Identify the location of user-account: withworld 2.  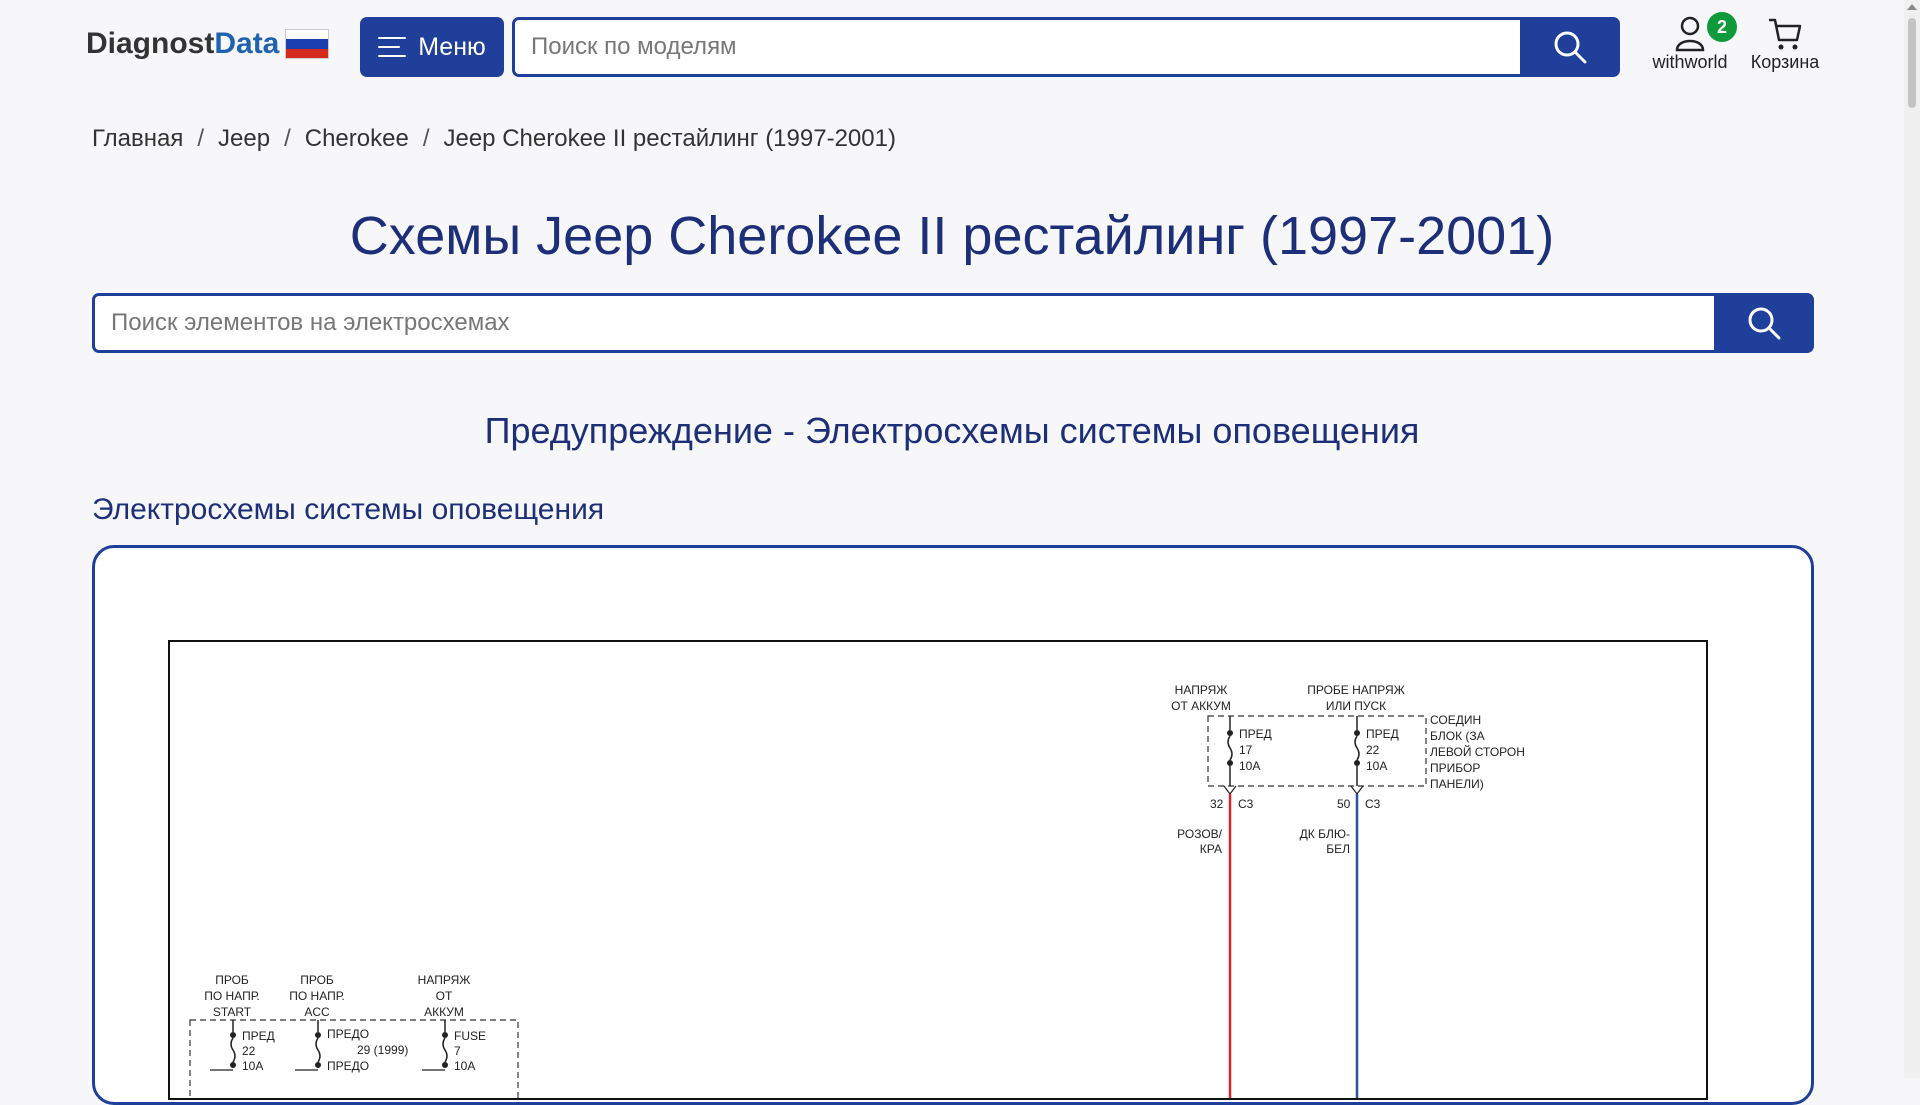
(1691, 47).